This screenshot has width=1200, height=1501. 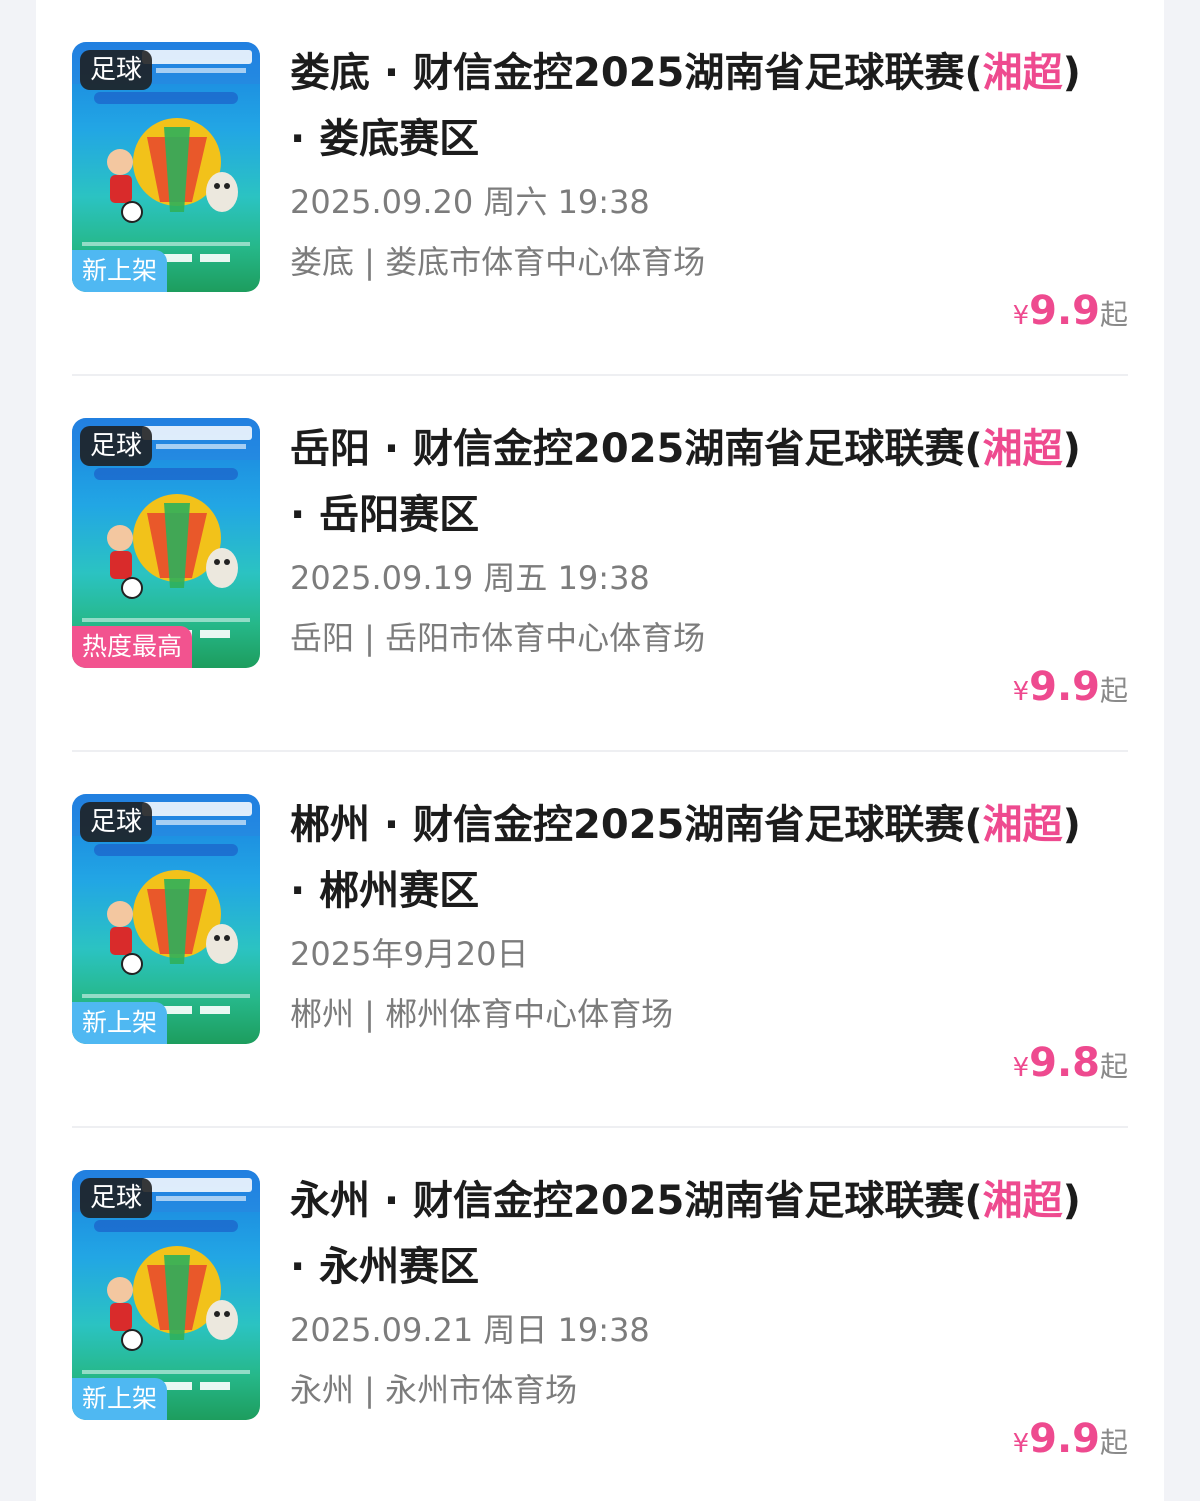 What do you see at coordinates (498, 638) in the screenshot?
I see `event-venue: 岳阳 | 岳阳市体育中心体育场` at bounding box center [498, 638].